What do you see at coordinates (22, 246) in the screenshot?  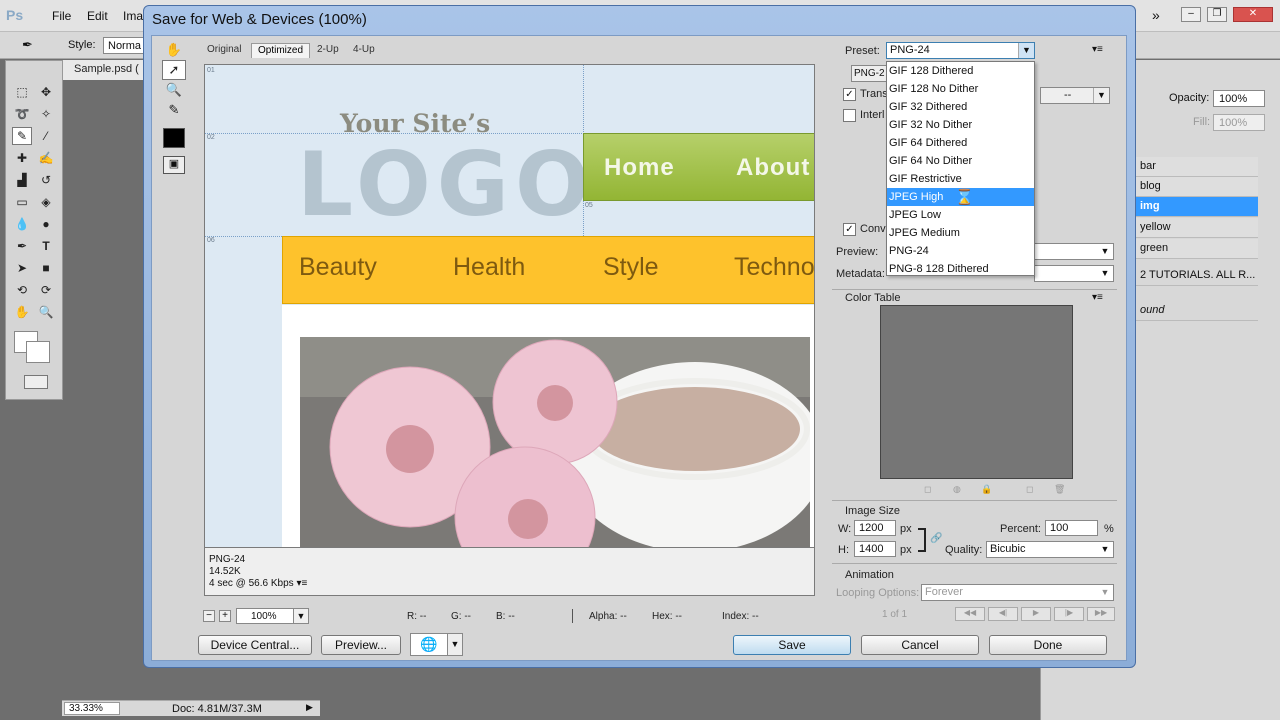 I see `pen-path-icon: ✒` at bounding box center [22, 246].